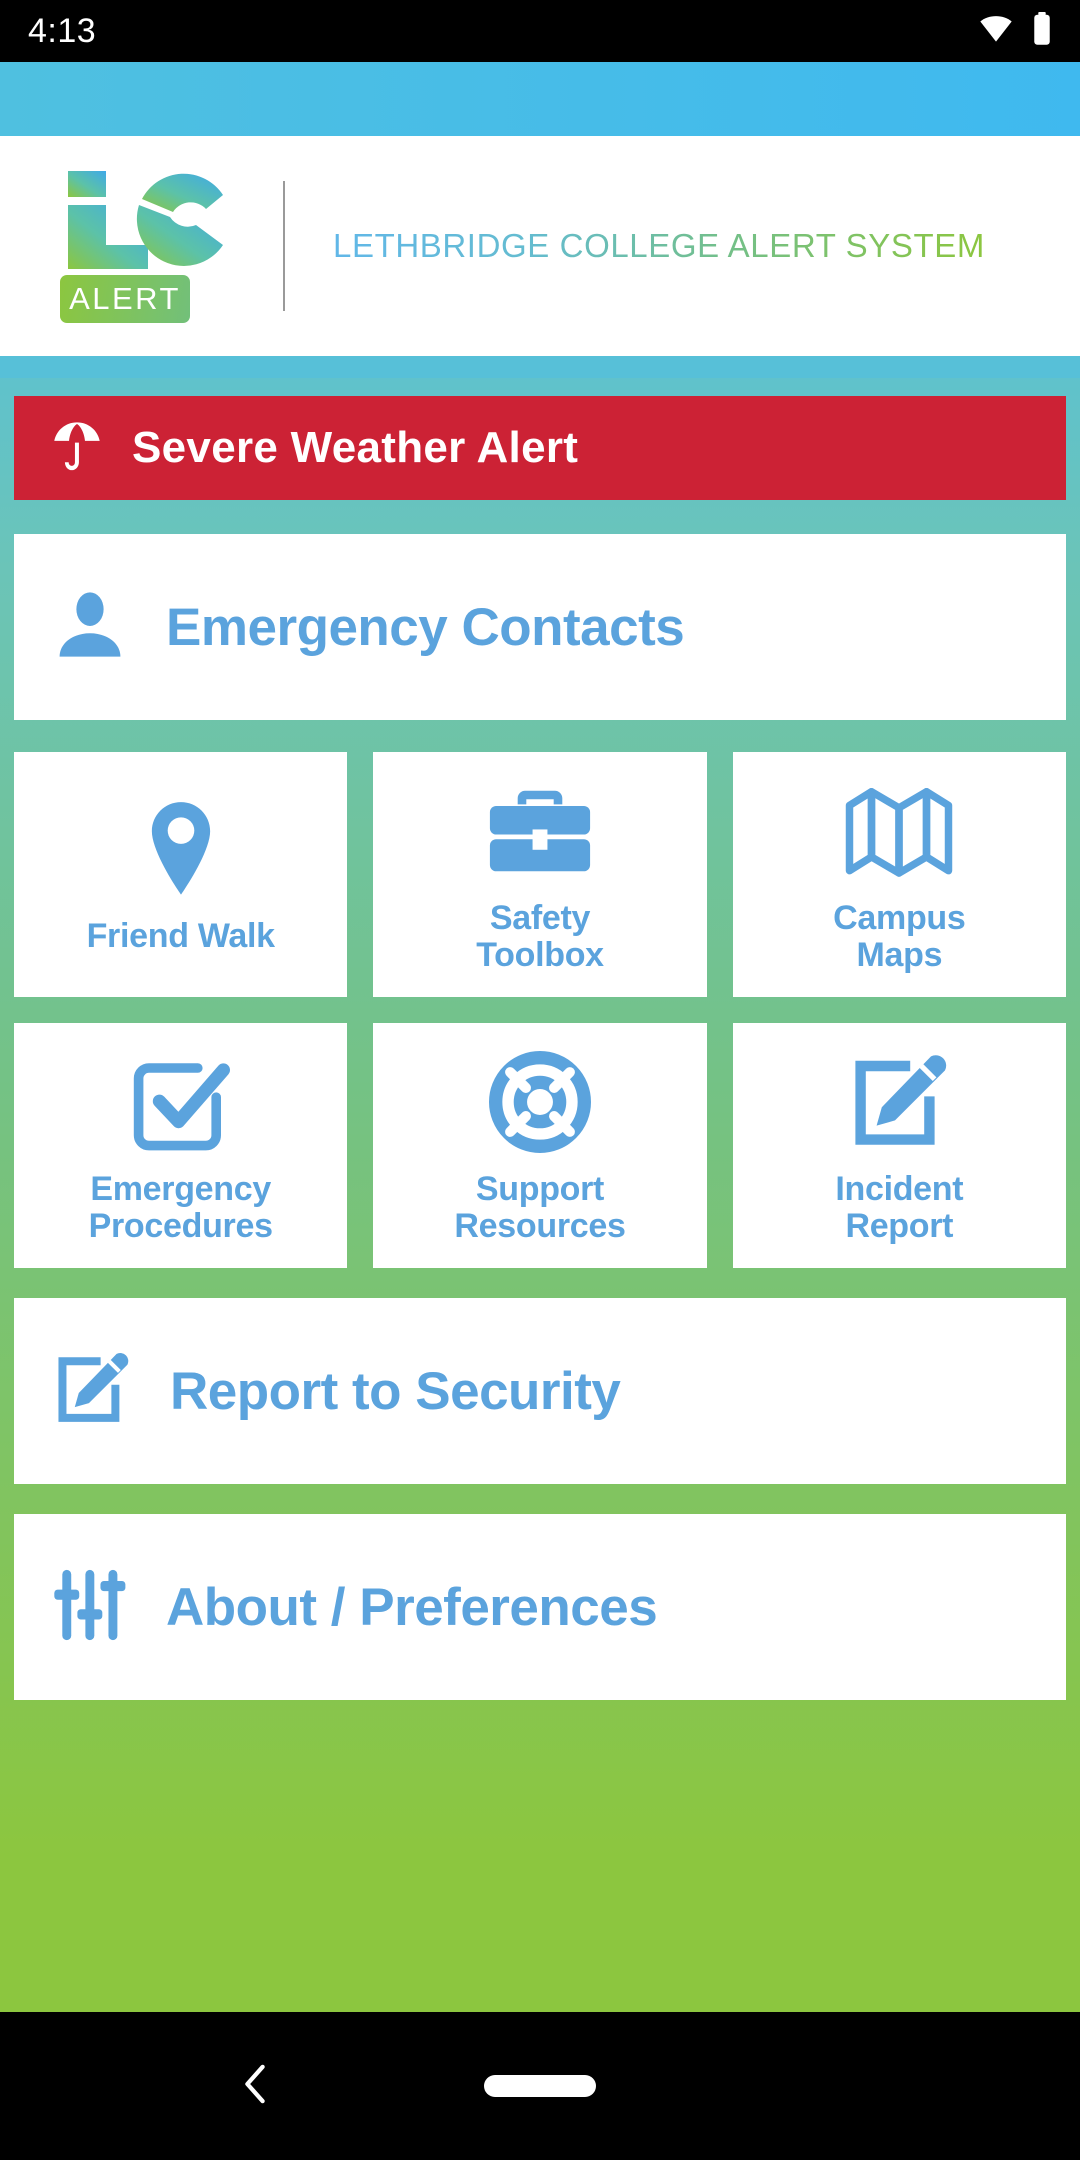 This screenshot has height=2160, width=1080. I want to click on emergency-contacts-card: Emergency Contacts, so click(540, 627).